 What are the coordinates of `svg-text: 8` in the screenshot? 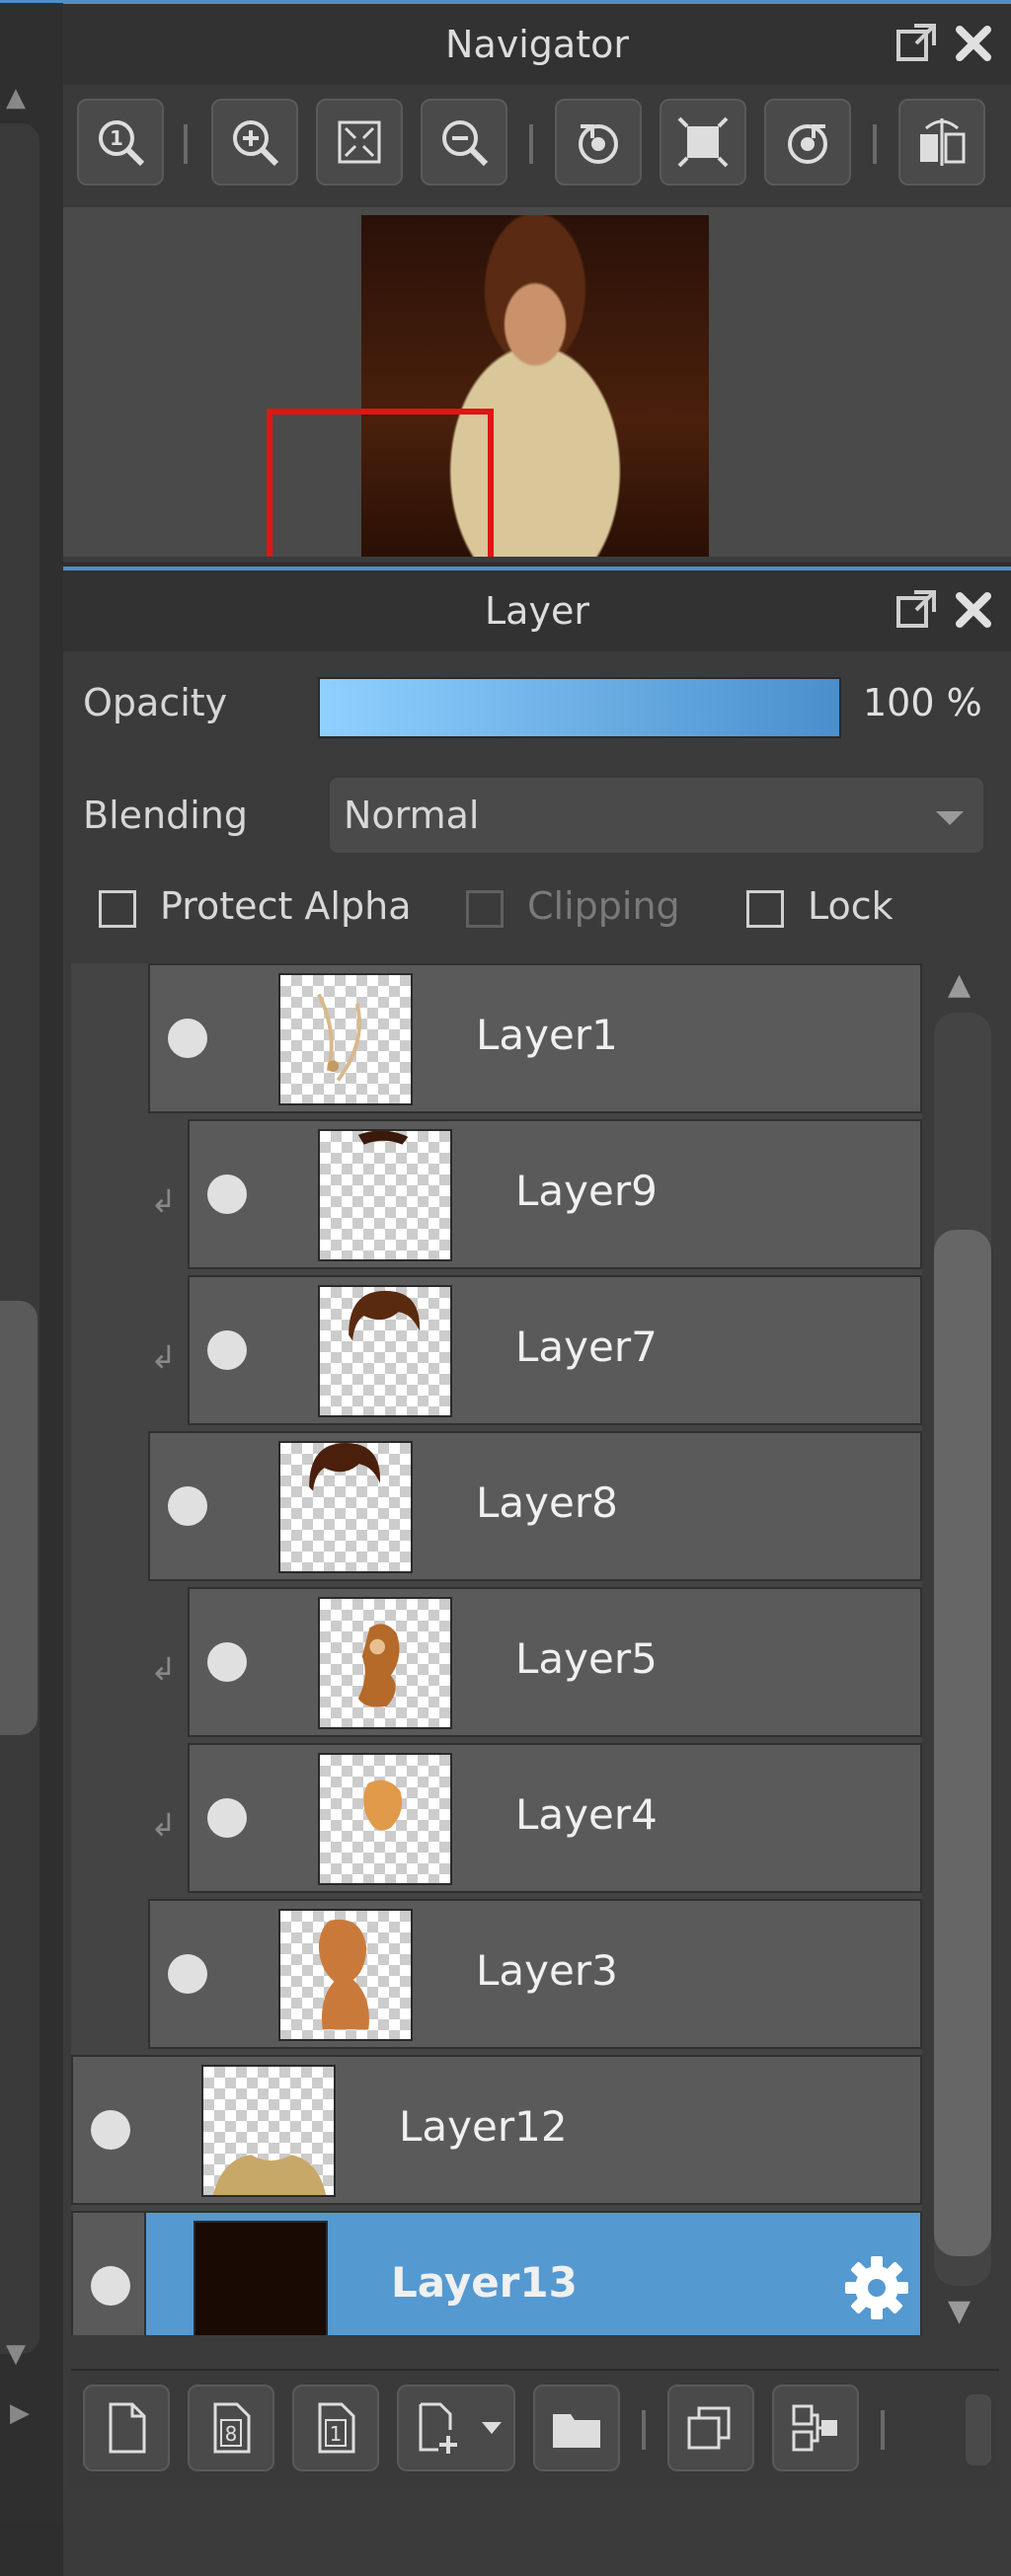 It's located at (231, 2434).